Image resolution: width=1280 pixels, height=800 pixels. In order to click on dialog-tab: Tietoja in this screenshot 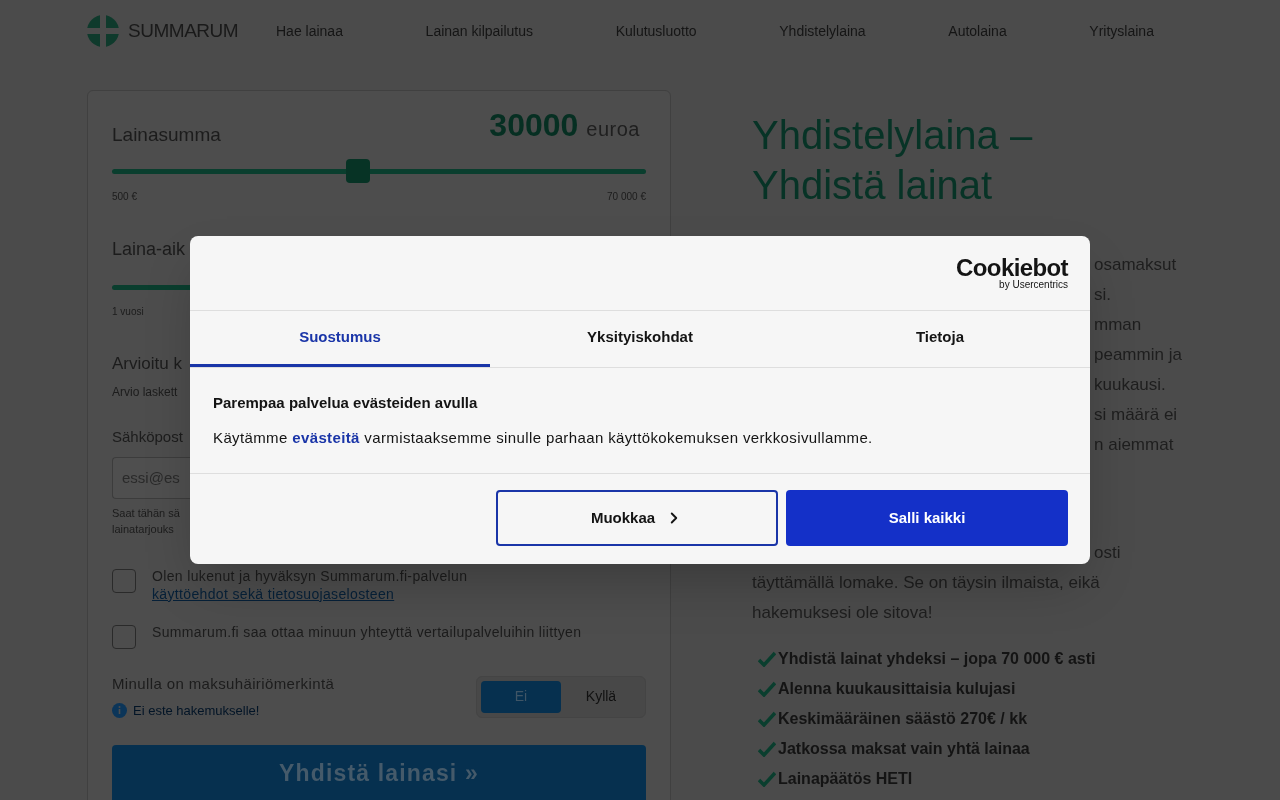, I will do `click(940, 339)`.